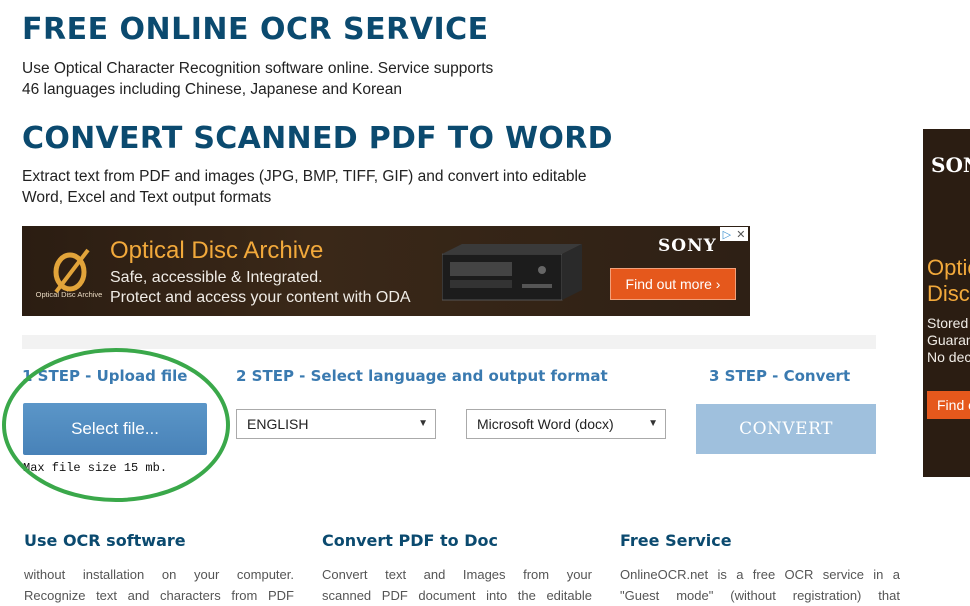  Describe the element at coordinates (948, 357) in the screenshot. I see `side-ad-text-line3: No dec` at that location.